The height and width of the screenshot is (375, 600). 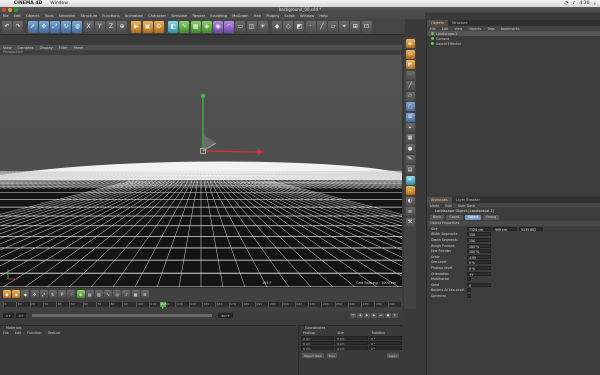 I want to click on material-menu-file: File, so click(x=6, y=333).